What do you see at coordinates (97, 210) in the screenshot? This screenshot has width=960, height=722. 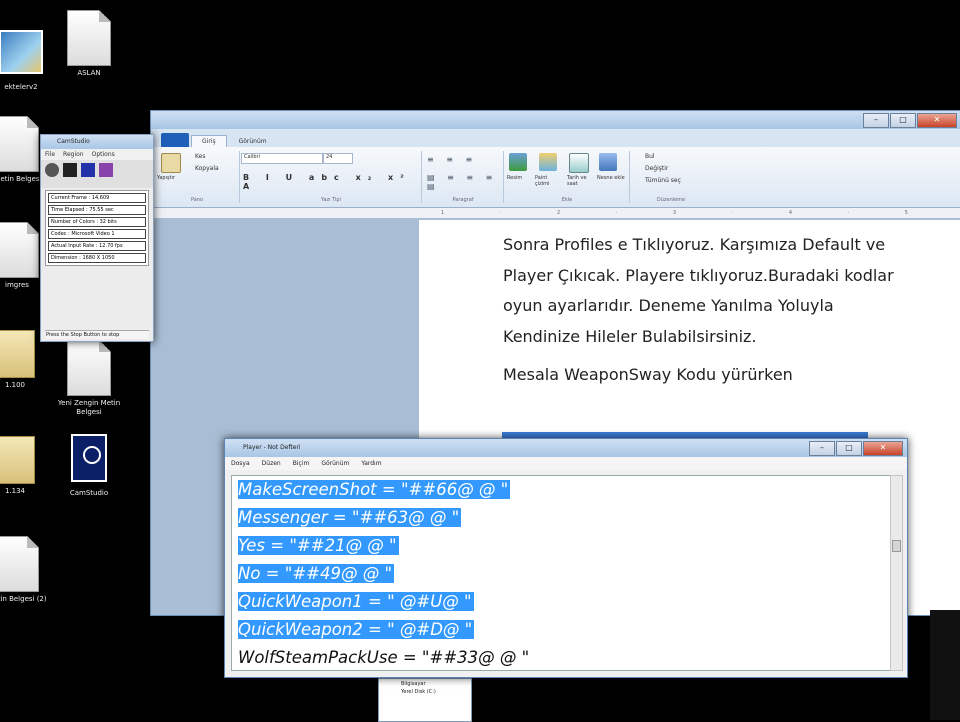 I see `stat-time-elapsed: Time Elapsed : 75.55 sec` at bounding box center [97, 210].